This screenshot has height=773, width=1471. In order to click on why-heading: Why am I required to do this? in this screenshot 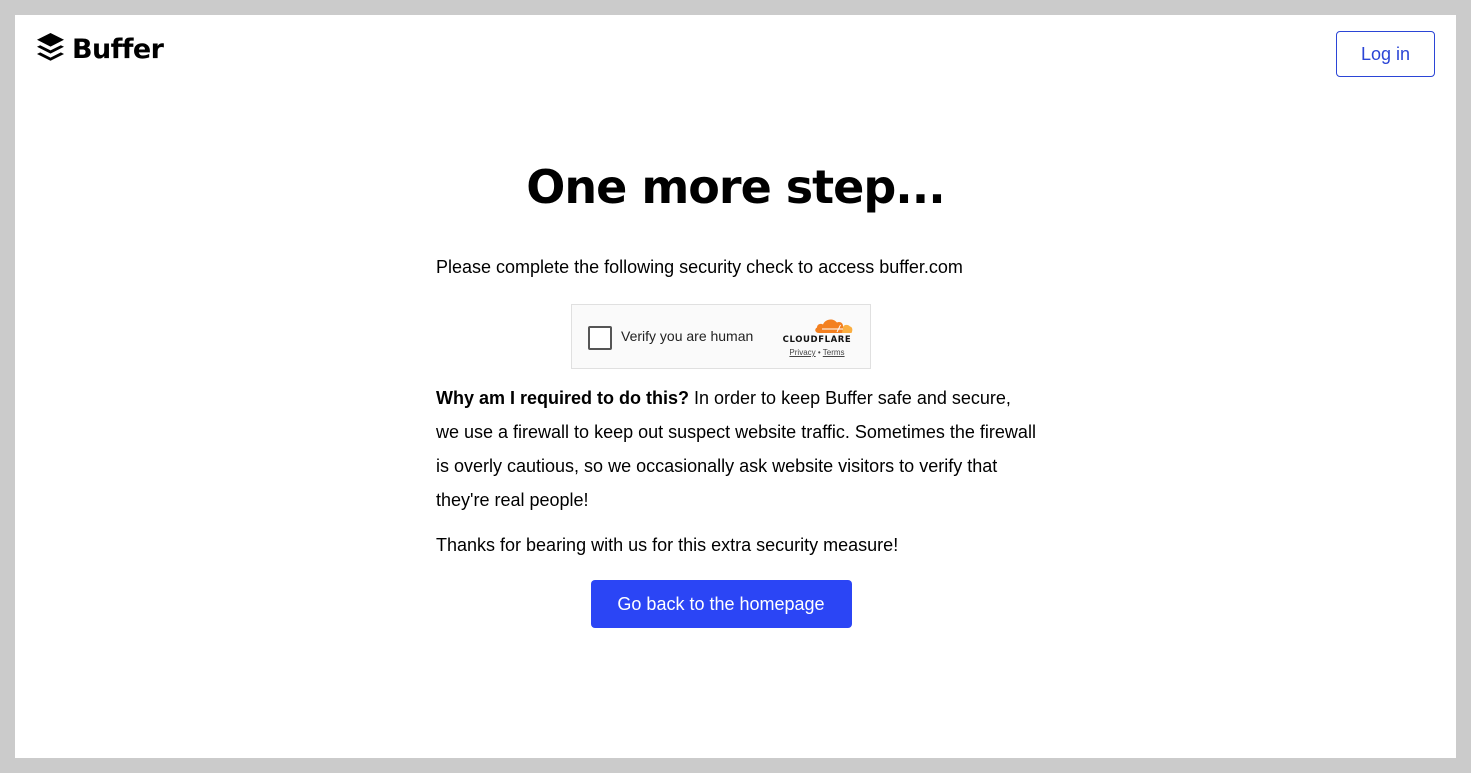, I will do `click(563, 398)`.